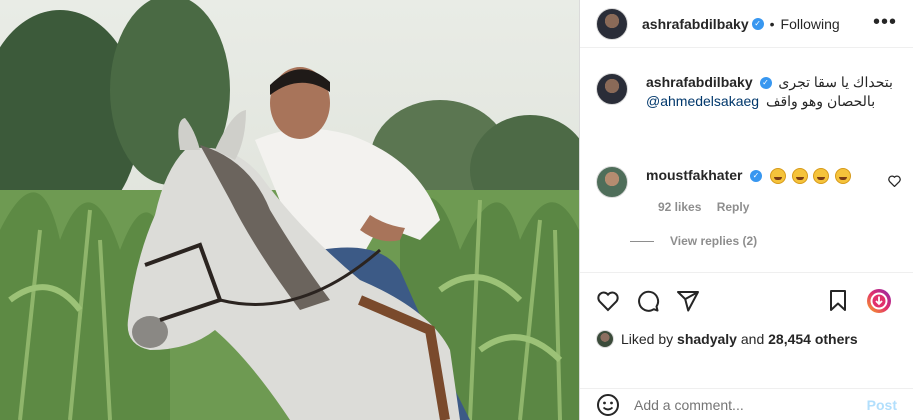 The height and width of the screenshot is (420, 913). What do you see at coordinates (699, 82) in the screenshot?
I see `caption-username: ashrafabdilbaky` at bounding box center [699, 82].